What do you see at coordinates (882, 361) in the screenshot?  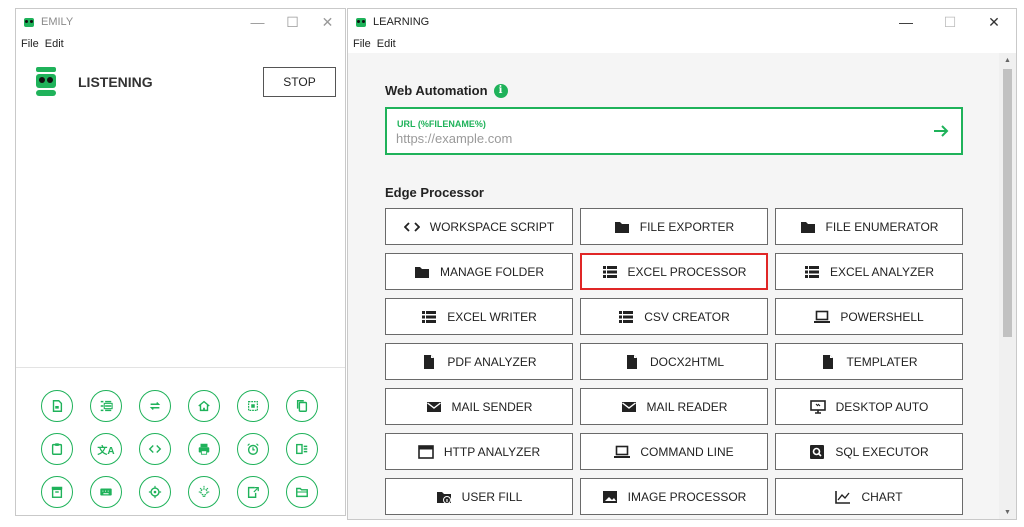 I see `processor-button-label: TEMPLATER` at bounding box center [882, 361].